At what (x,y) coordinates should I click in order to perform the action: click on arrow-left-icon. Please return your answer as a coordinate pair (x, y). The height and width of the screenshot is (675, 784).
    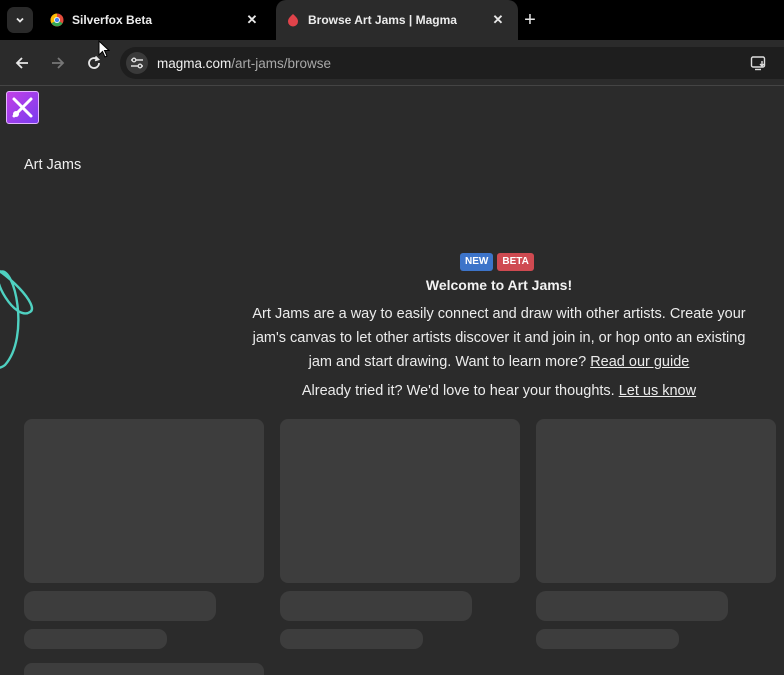
    Looking at the image, I should click on (21, 63).